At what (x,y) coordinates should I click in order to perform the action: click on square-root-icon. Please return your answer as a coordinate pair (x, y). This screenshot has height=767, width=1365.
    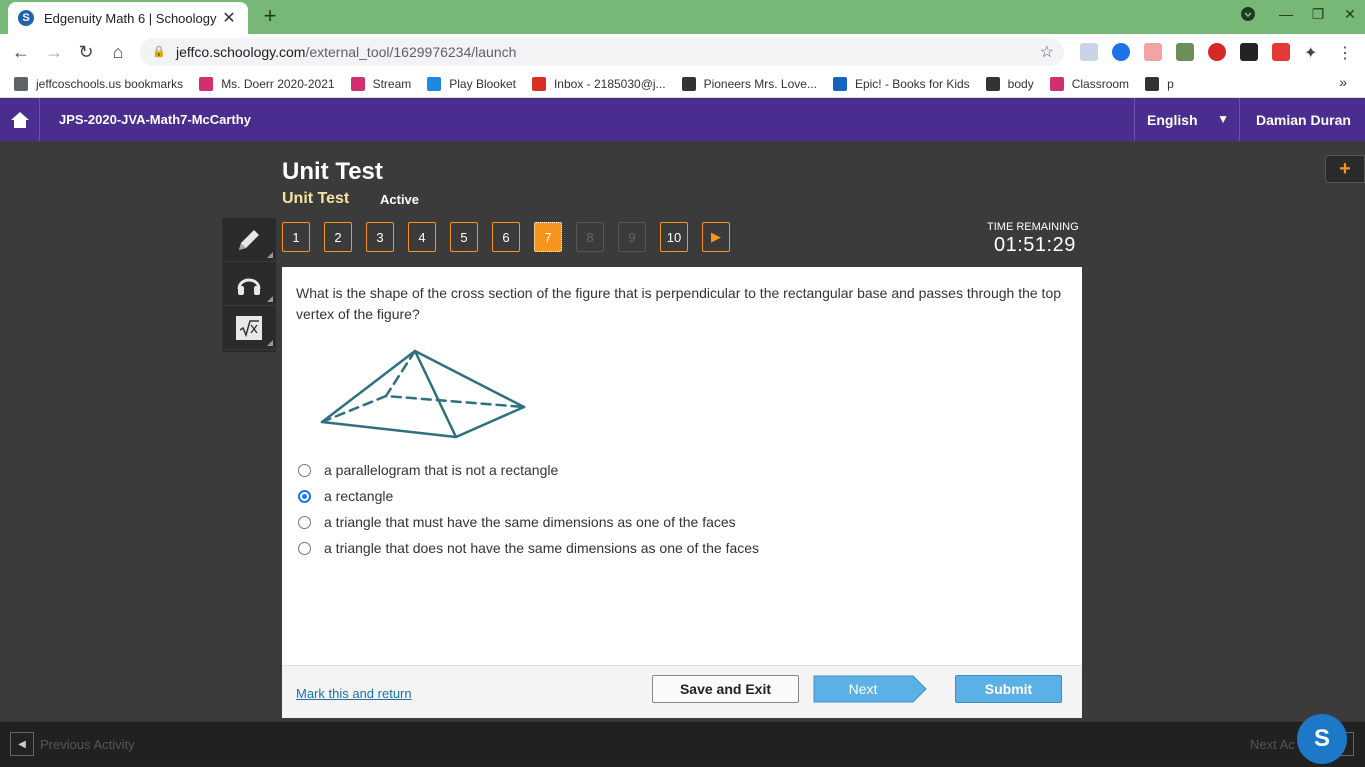
    Looking at the image, I should click on (249, 327).